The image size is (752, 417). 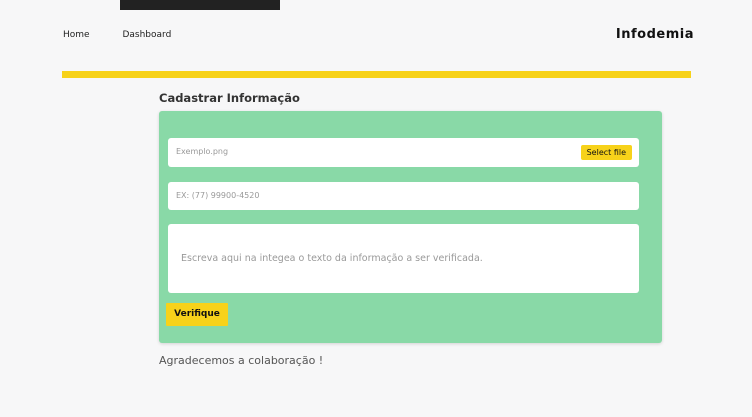 I want to click on thanks-note: Agradecemos a colaboração !, so click(x=241, y=360).